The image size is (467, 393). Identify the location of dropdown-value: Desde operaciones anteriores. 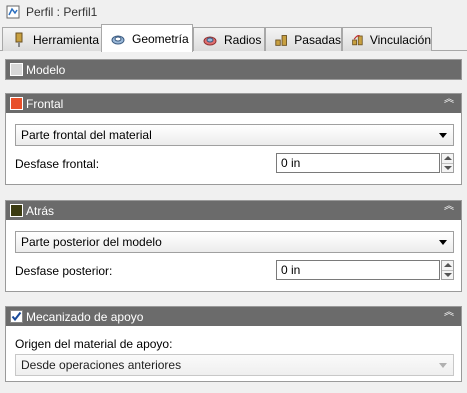
(101, 365).